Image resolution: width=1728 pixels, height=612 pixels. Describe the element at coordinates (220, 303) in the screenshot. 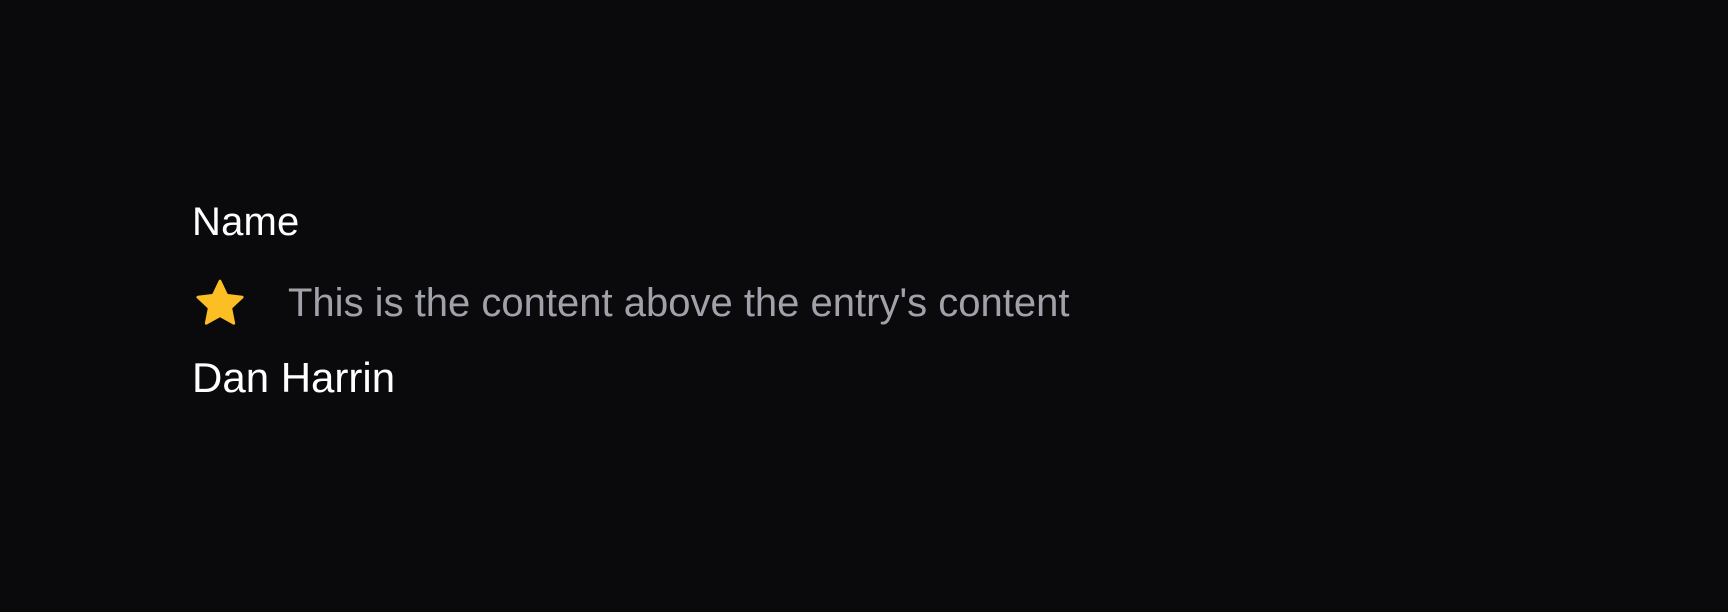

I see `star-icon` at that location.